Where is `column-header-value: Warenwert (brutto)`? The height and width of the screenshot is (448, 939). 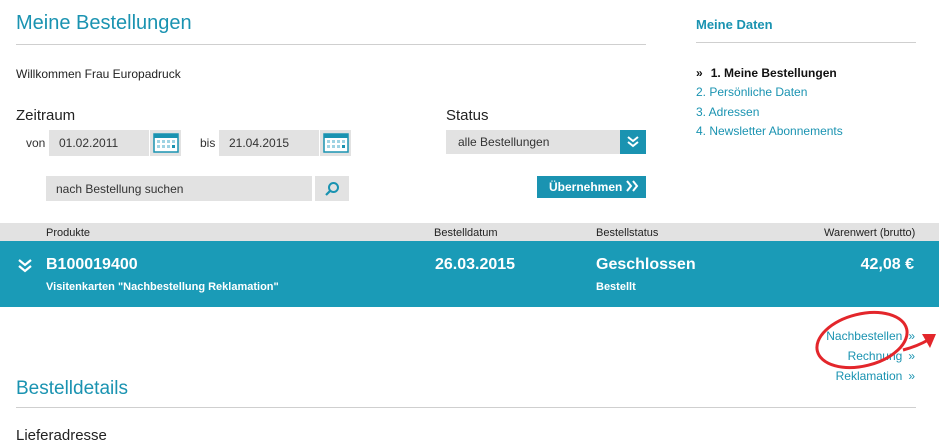 column-header-value: Warenwert (brutto) is located at coordinates (870, 233).